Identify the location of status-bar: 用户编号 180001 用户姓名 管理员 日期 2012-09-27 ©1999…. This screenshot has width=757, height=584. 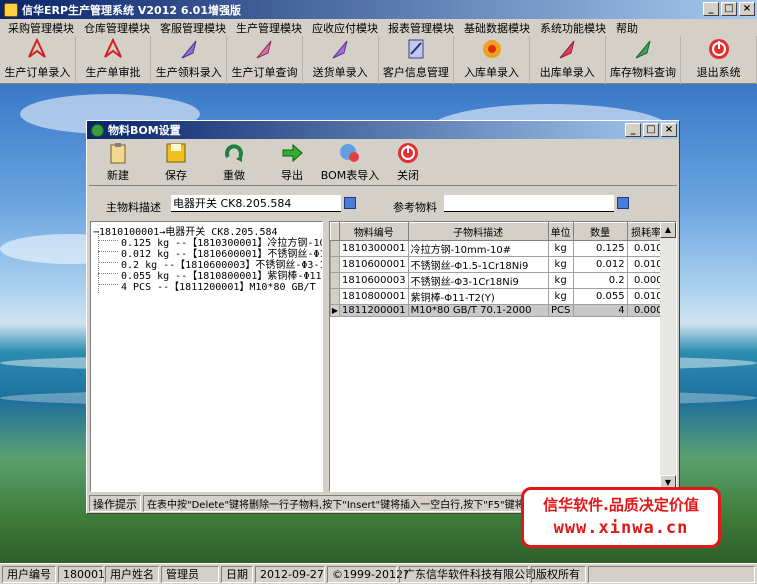
(378, 573).